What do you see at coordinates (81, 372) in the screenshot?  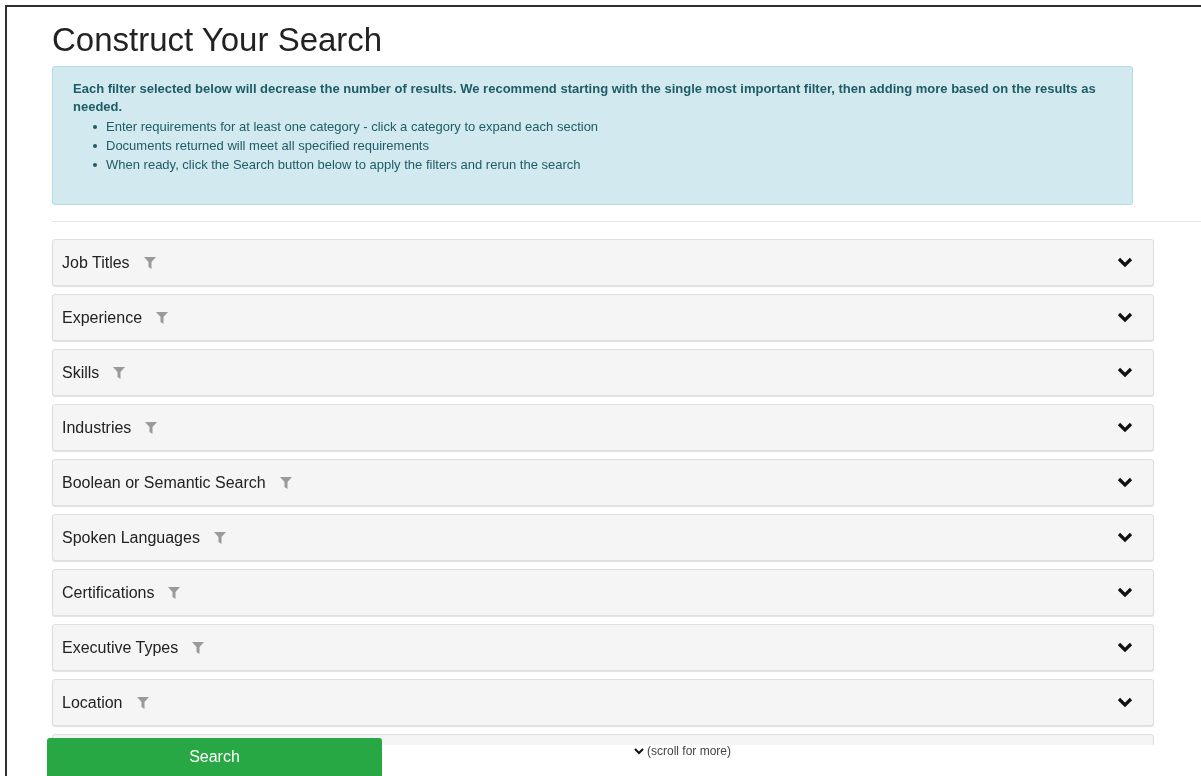 I see `category-label: Skills` at bounding box center [81, 372].